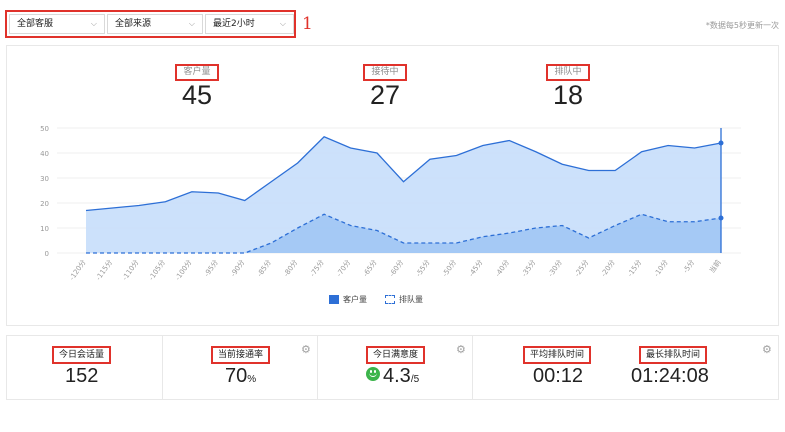  What do you see at coordinates (44, 204) in the screenshot?
I see `y-tick-label: 20` at bounding box center [44, 204].